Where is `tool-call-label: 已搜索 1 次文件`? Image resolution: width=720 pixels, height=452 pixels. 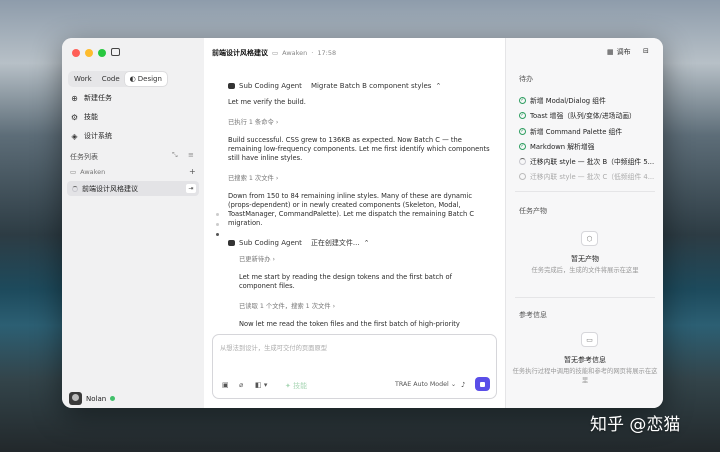 tool-call-label: 已搜索 1 次文件 is located at coordinates (251, 178).